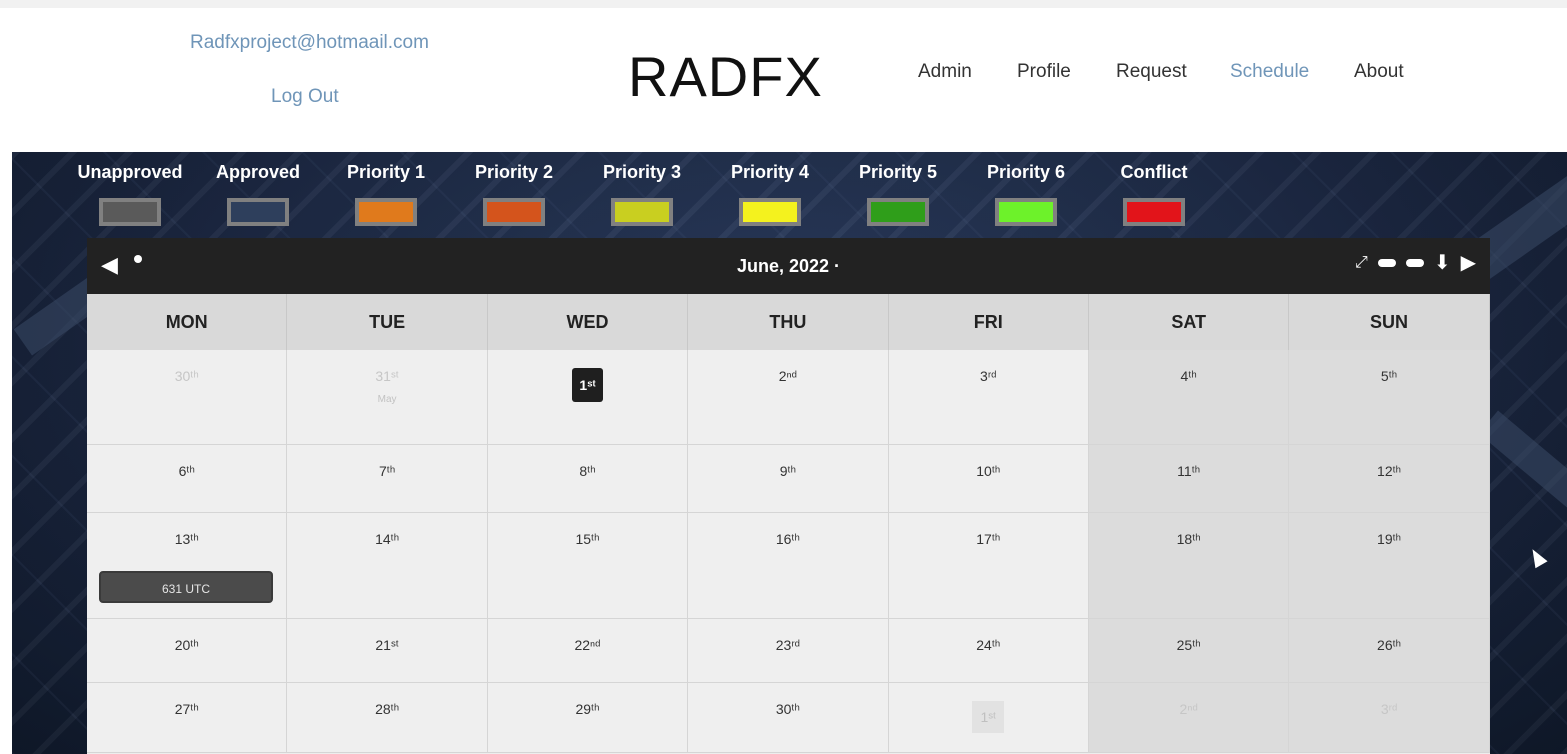 Image resolution: width=1567 pixels, height=754 pixels. What do you see at coordinates (1389, 397) in the screenshot?
I see `calendar-day-cell: 5ᵗʰ` at bounding box center [1389, 397].